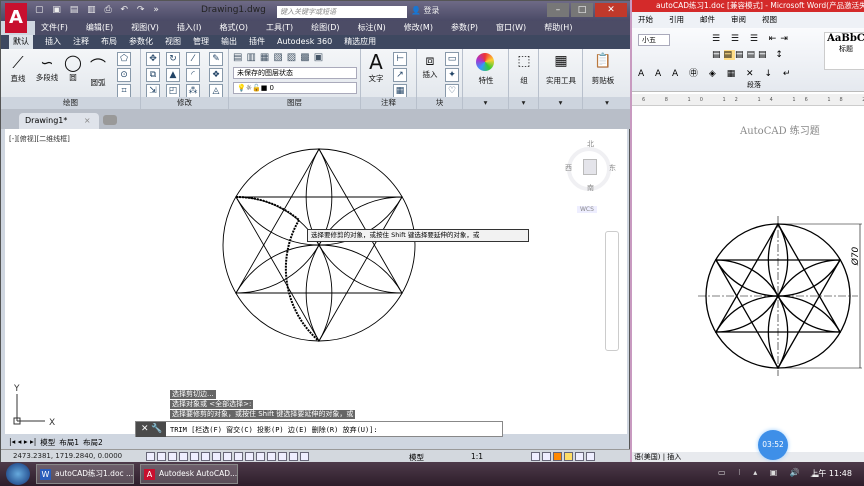  I want to click on alignment-buttons: ▤▤▤▤▤ ↕, so click(749, 55).